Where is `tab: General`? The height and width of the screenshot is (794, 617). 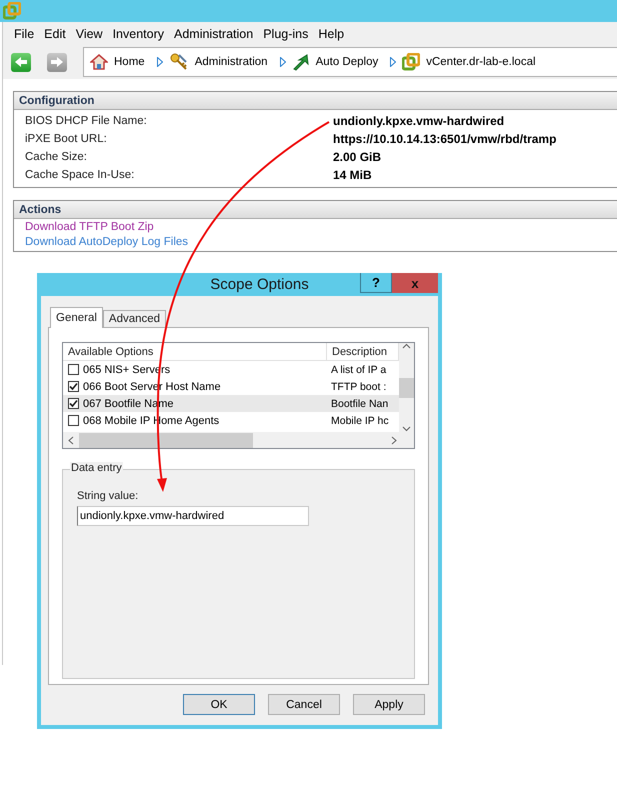 tab: General is located at coordinates (76, 317).